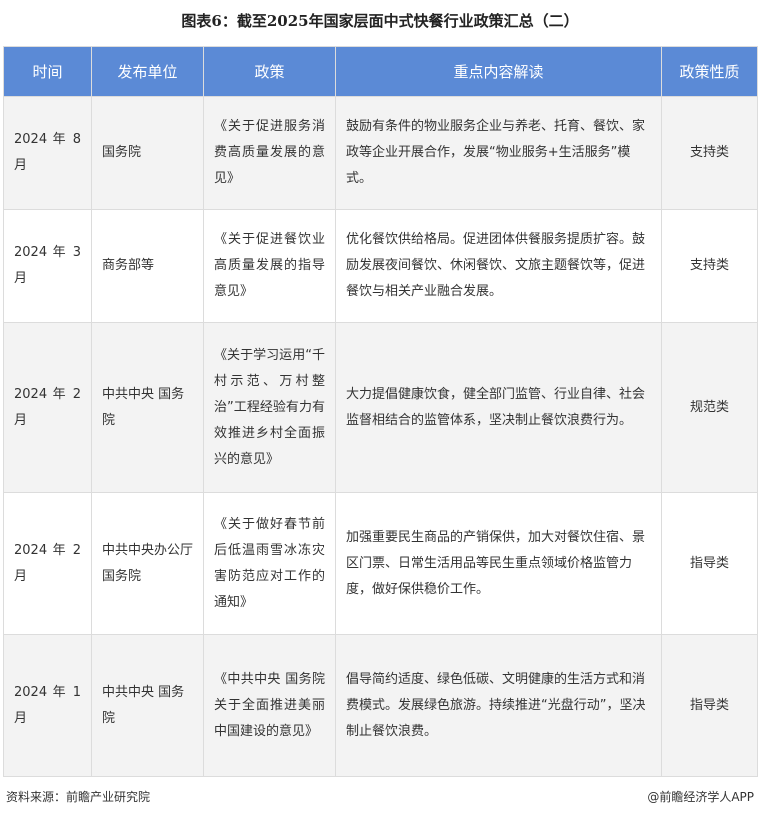 This screenshot has height=817, width=760. Describe the element at coordinates (269, 407) in the screenshot. I see `cell-policy: 《关于学习运用“千村示范、万村整治”工程经验有力有效推进乡村全面振兴的意见》` at that location.